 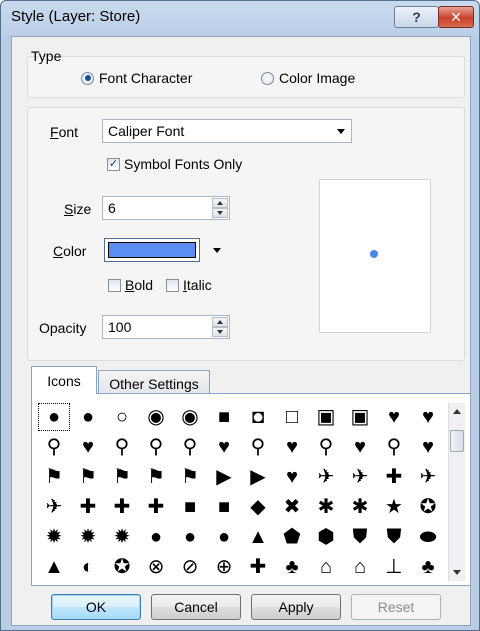 What do you see at coordinates (96, 607) in the screenshot?
I see `ok-button: OK` at bounding box center [96, 607].